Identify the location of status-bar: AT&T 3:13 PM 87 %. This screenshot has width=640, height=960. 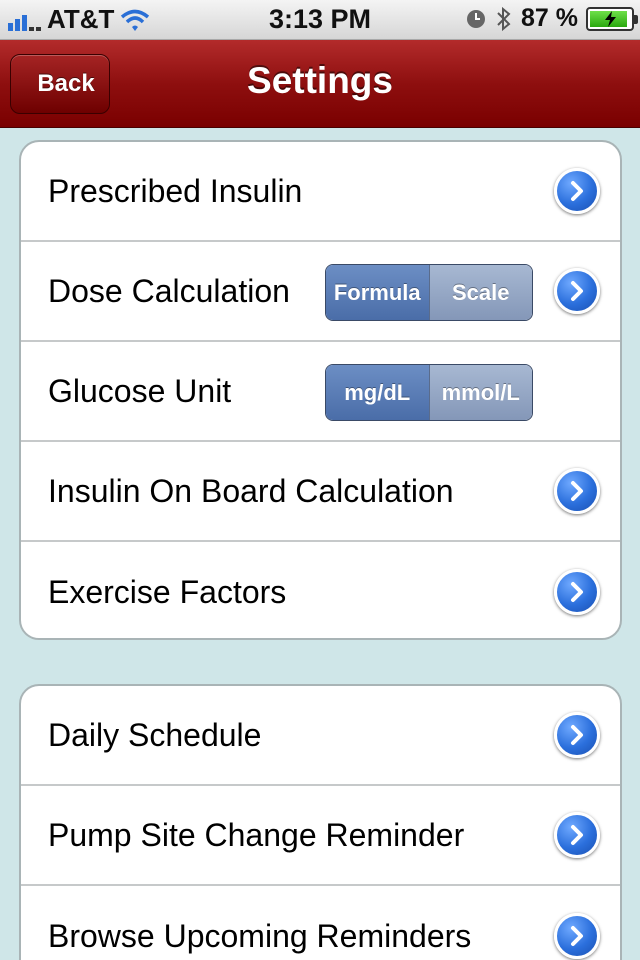
(320, 20).